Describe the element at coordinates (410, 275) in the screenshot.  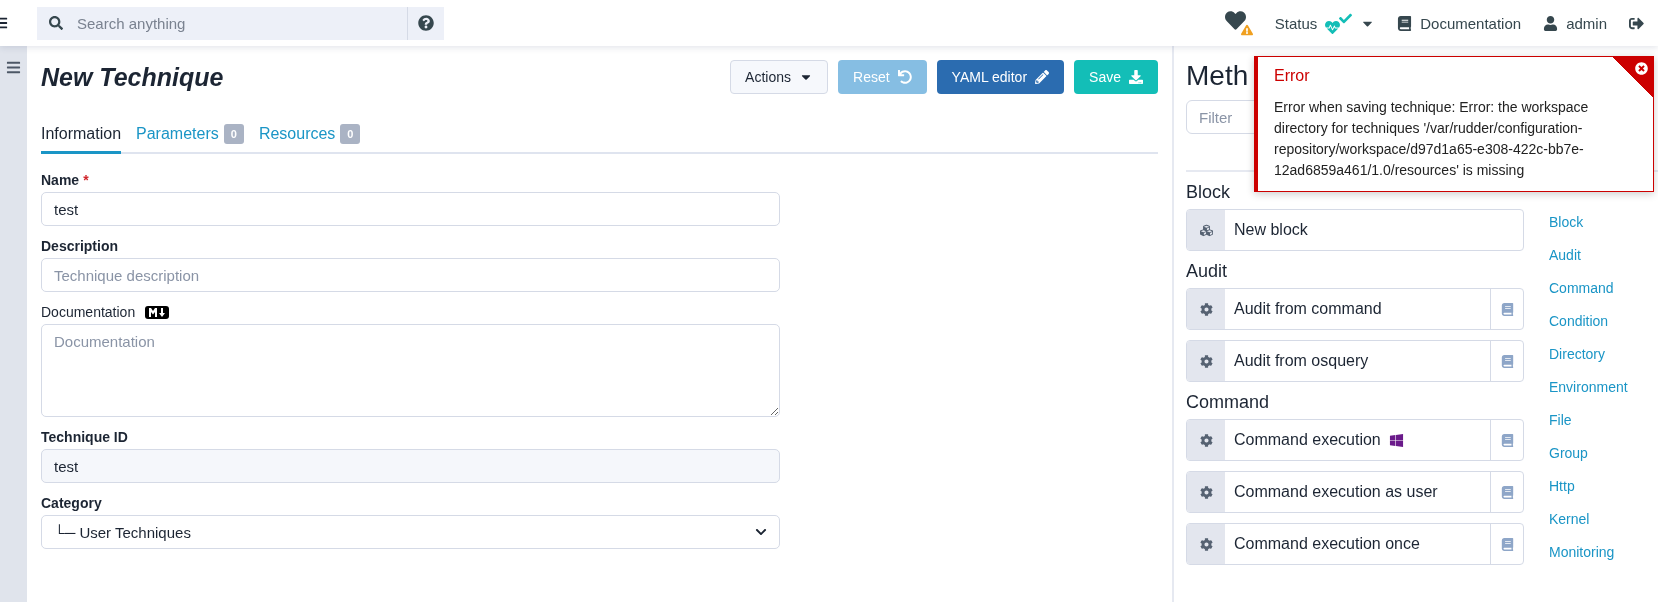
I see `input-field: Technique description` at that location.